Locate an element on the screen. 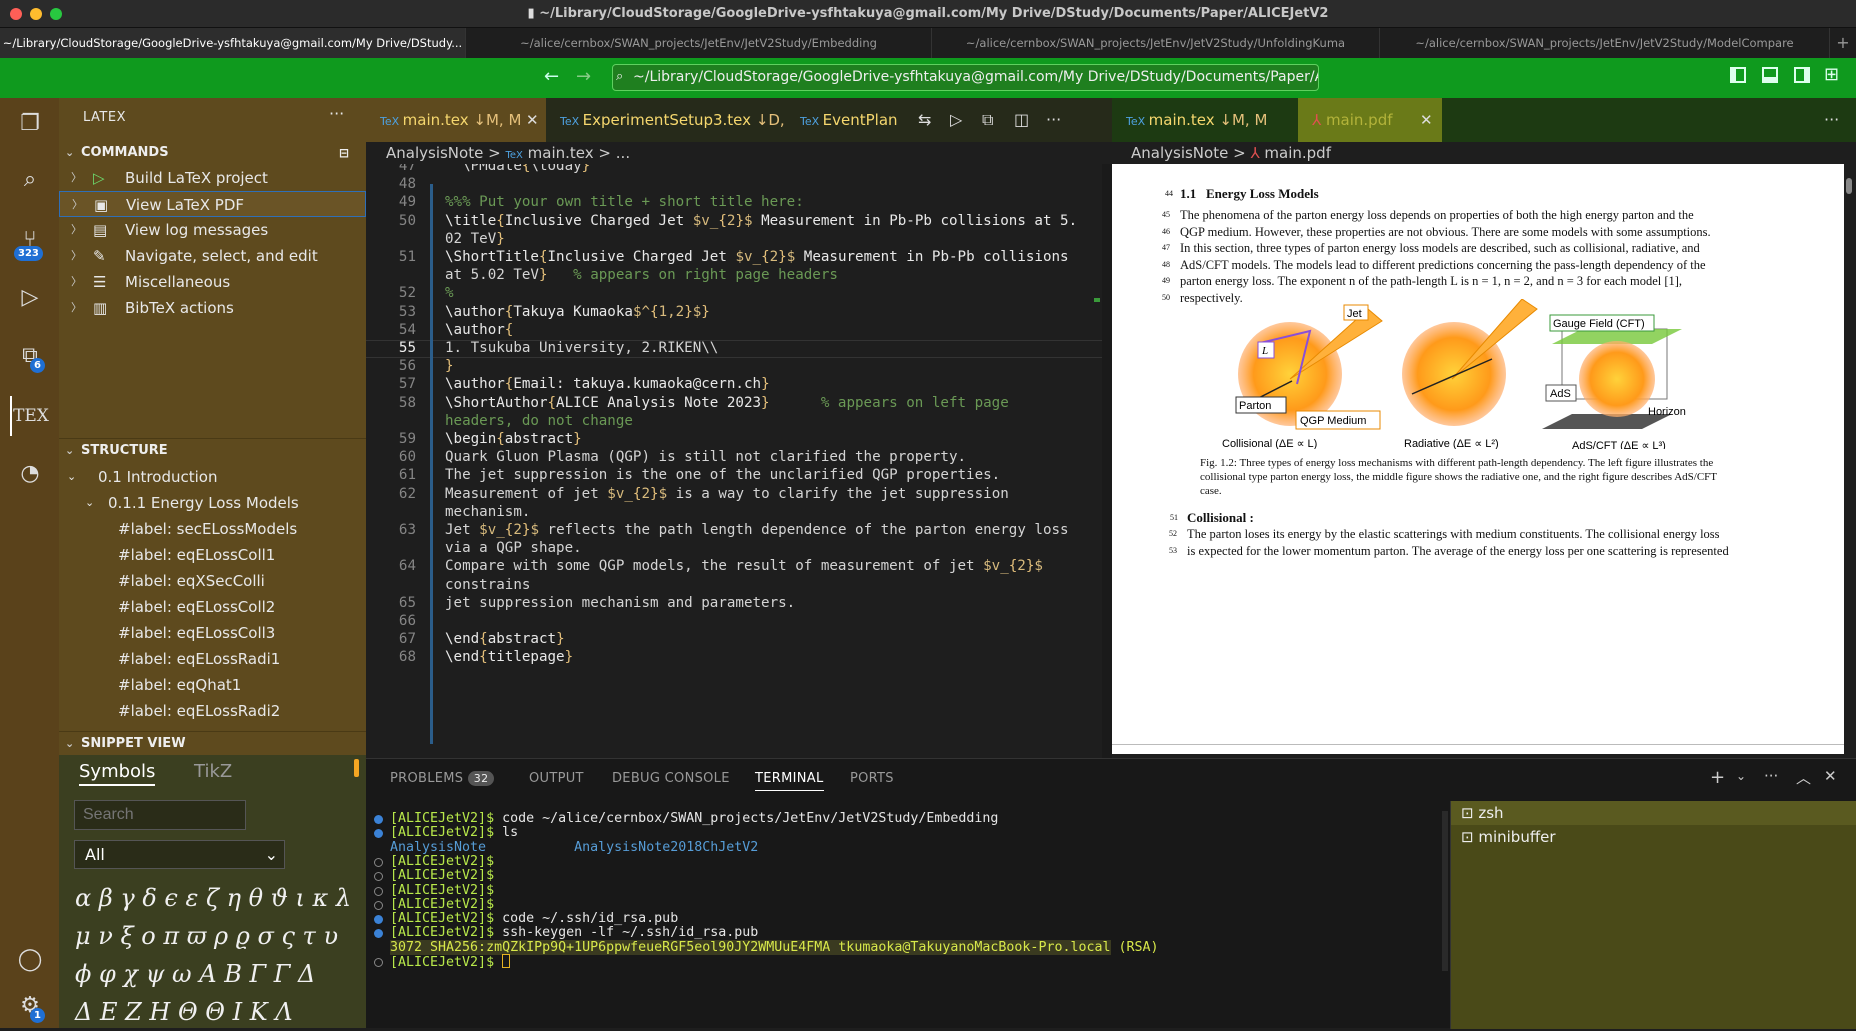 The image size is (1856, 1031). symbol-row: α β γ δ ϵ ε ζ η θ ϑ ι κ λ is located at coordinates (213, 898).